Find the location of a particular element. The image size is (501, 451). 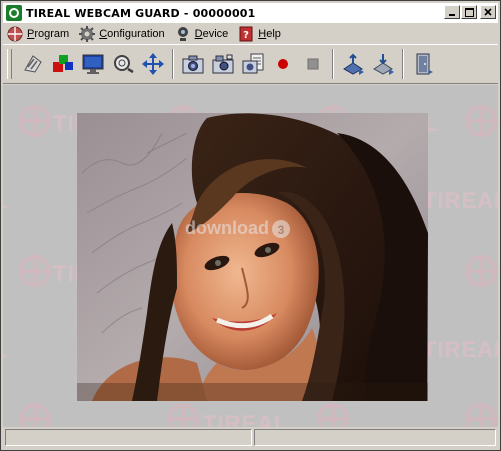

download-icon is located at coordinates (383, 64).